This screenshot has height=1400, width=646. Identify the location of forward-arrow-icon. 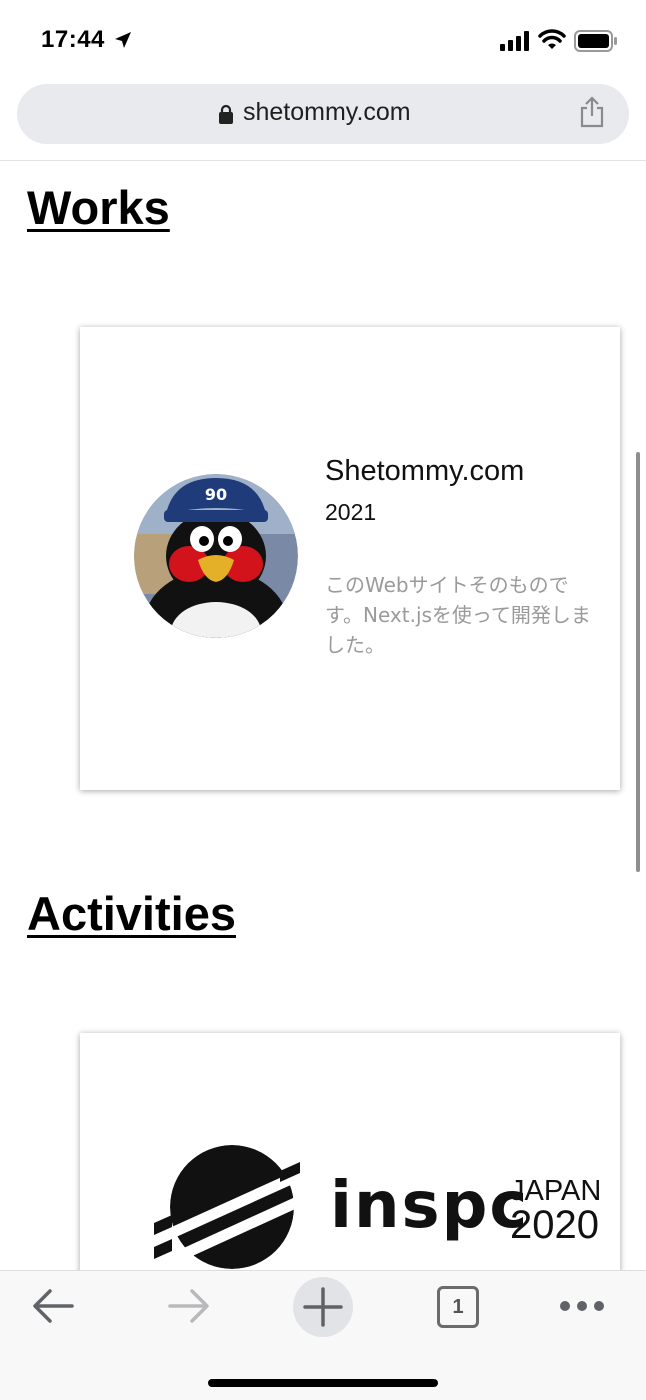
(189, 1306).